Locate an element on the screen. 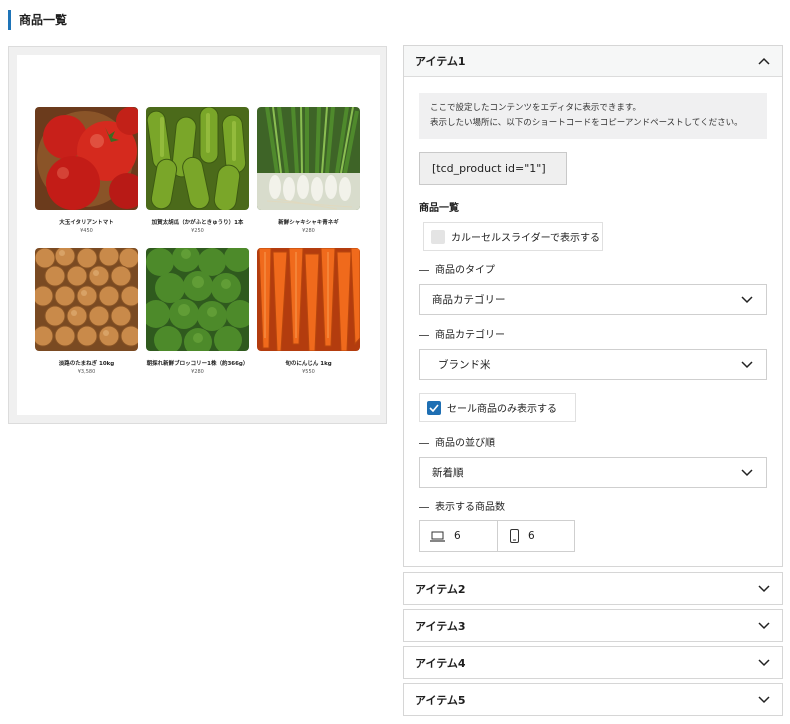 This screenshot has width=790, height=724. product-name: 大玉イタリアントマト is located at coordinates (86, 223).